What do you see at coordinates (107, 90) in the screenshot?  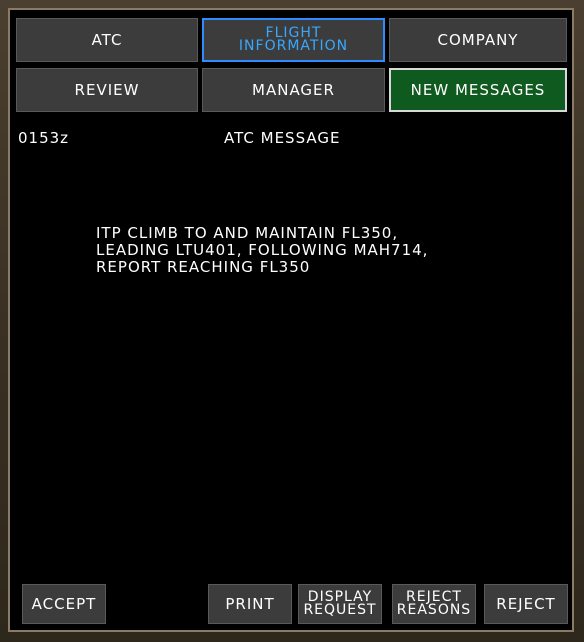 I see `tab-review: REVIEW` at bounding box center [107, 90].